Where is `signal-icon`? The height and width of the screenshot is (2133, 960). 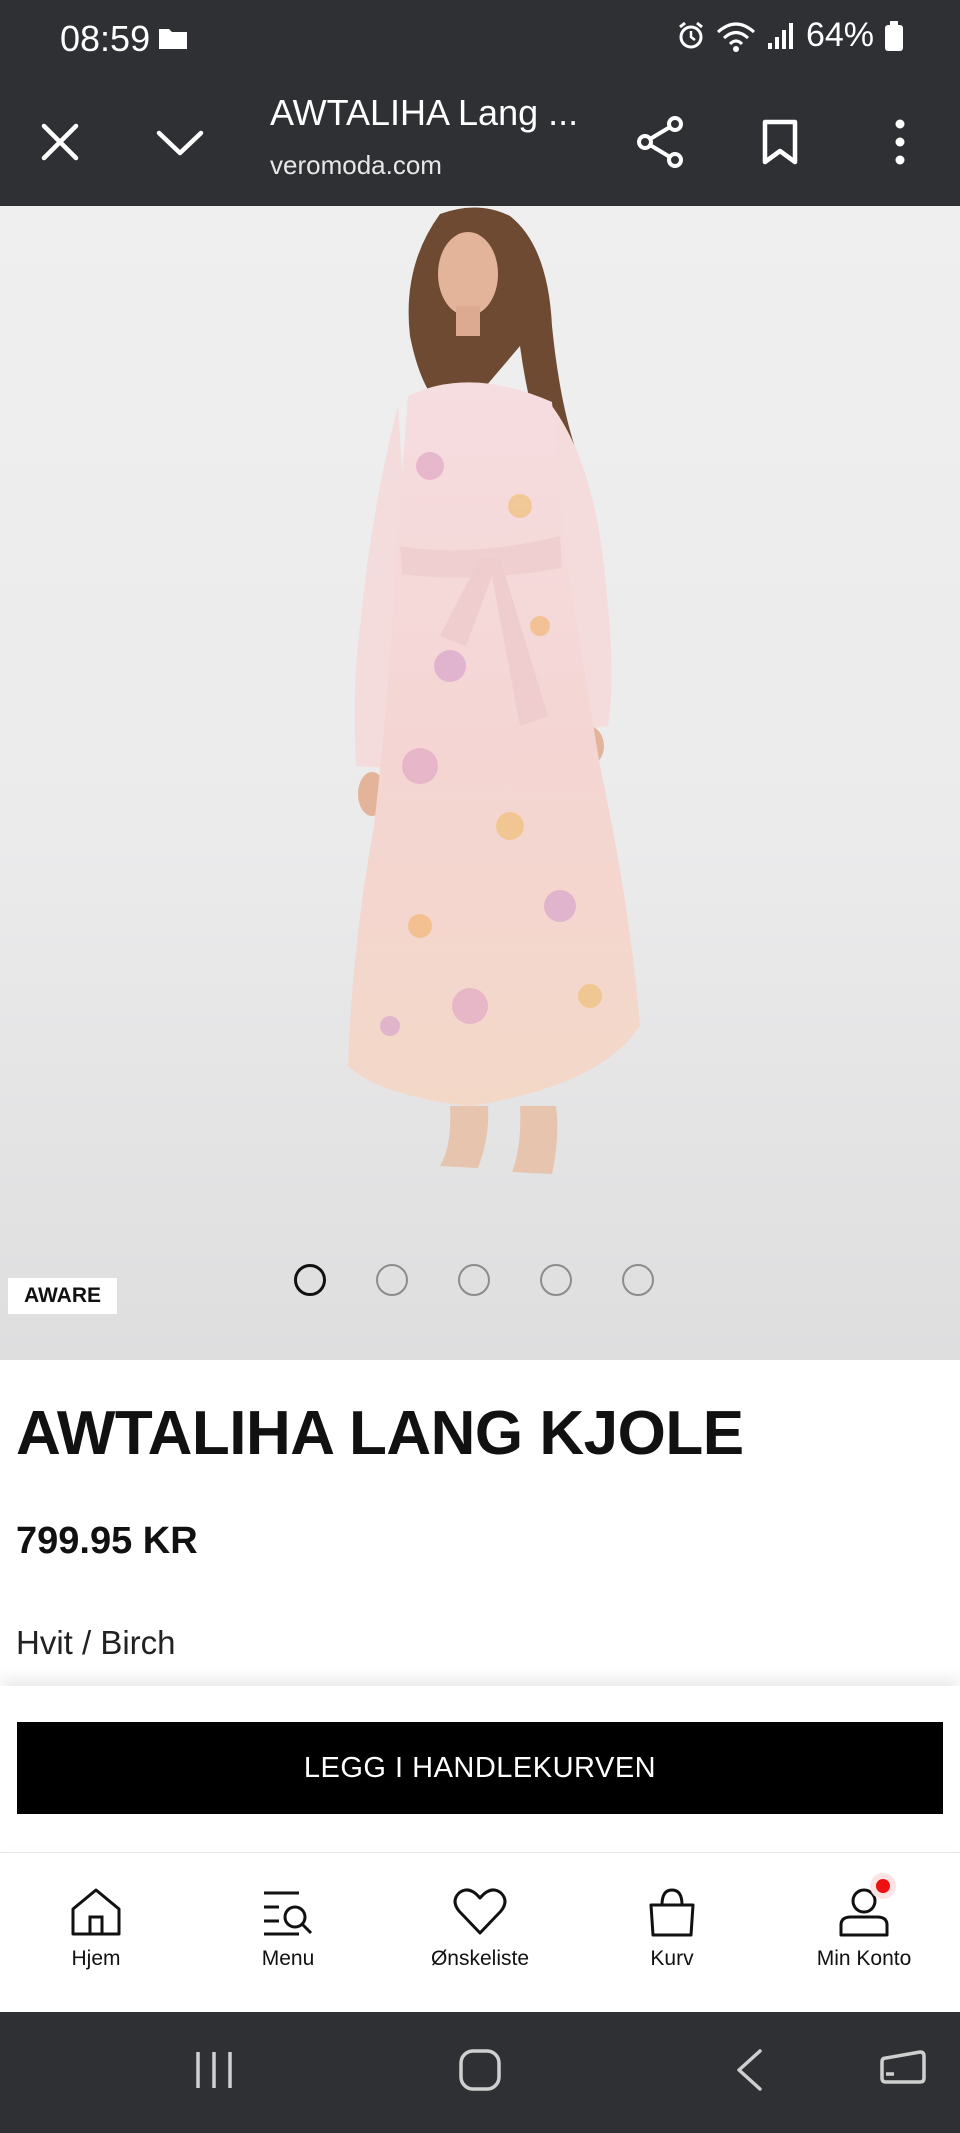 signal-icon is located at coordinates (780, 35).